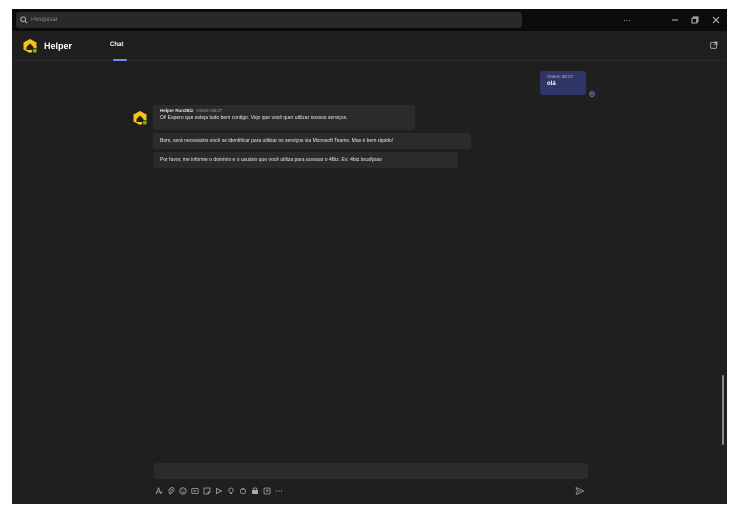  I want to click on search-box, so click(269, 20).